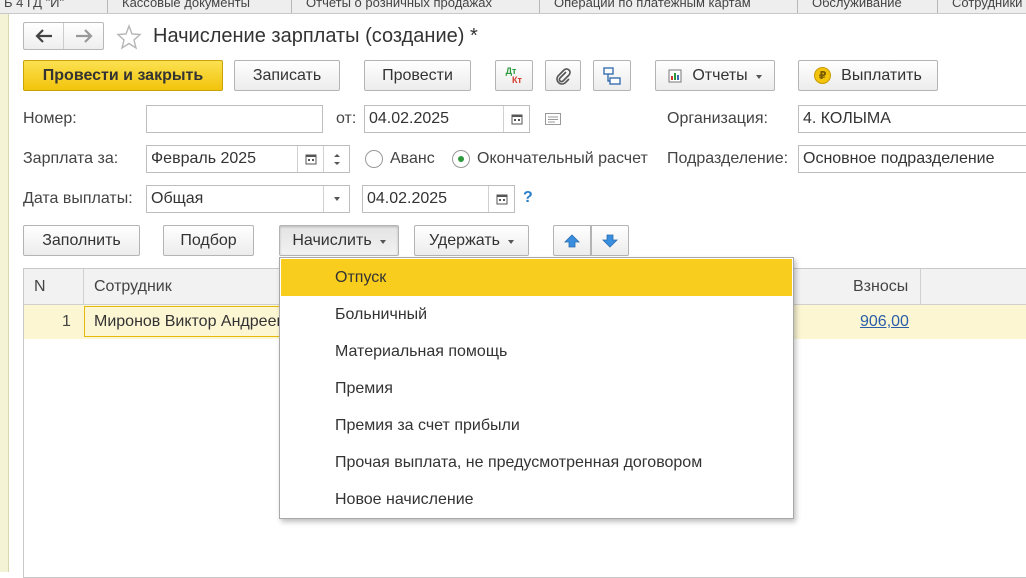 This screenshot has width=1026, height=578. Describe the element at coordinates (177, 198) in the screenshot. I see `pay-type-value: Общая` at that location.